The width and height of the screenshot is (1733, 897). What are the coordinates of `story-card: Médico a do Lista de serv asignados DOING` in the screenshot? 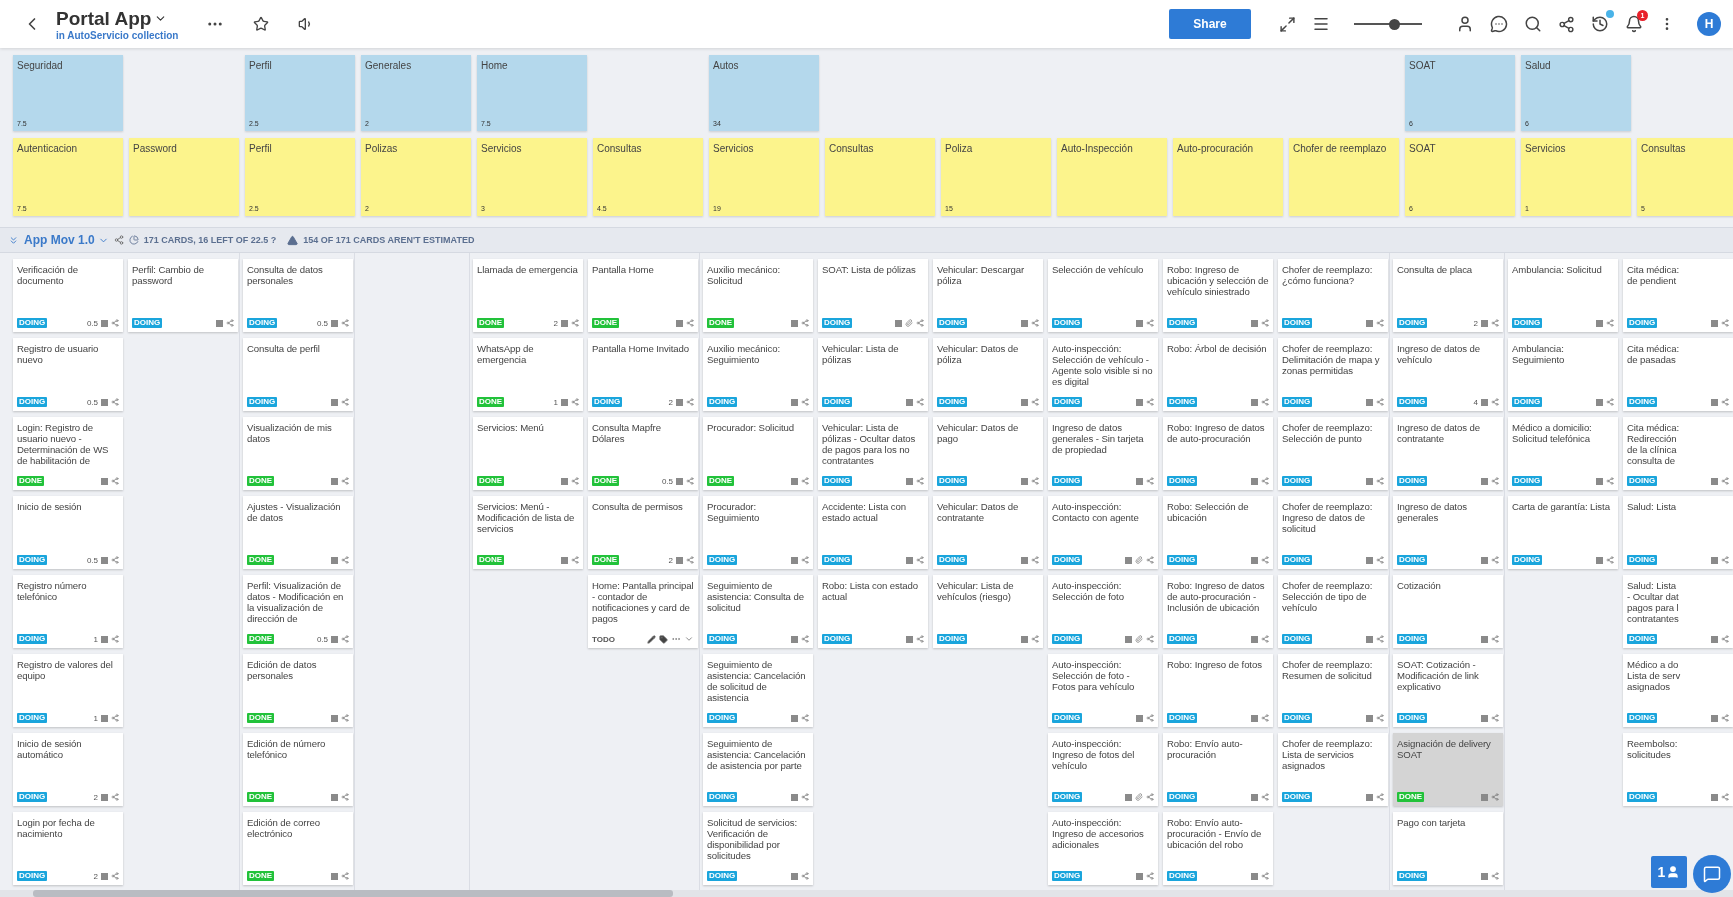 It's located at (1678, 690).